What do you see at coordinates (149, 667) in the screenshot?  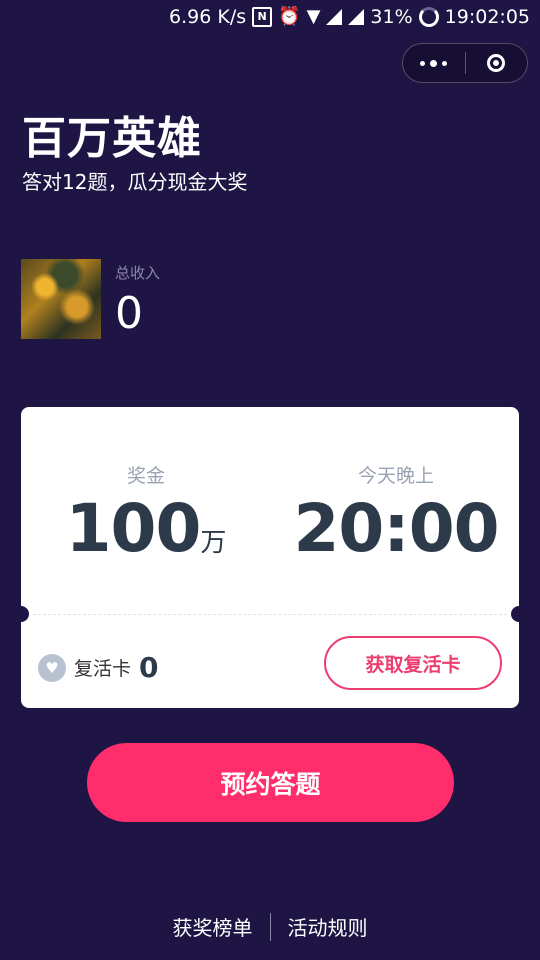 I see `revive-count: 0` at bounding box center [149, 667].